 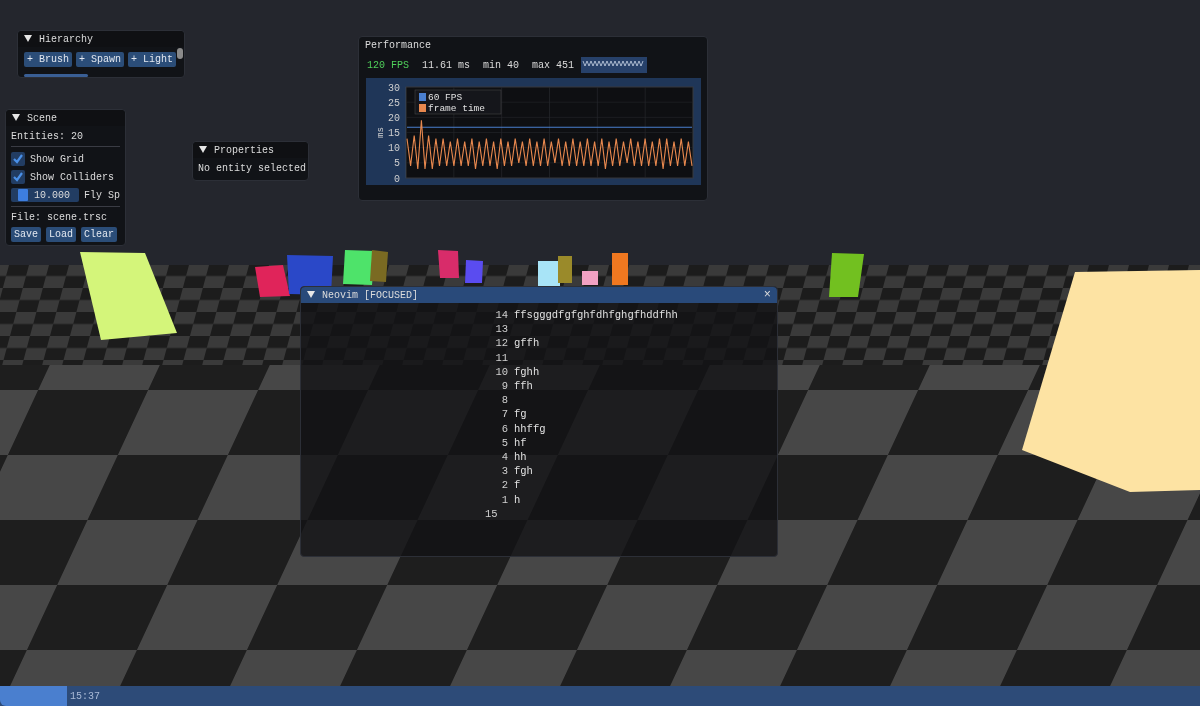 I want to click on line-number: 3, so click(x=504, y=471).